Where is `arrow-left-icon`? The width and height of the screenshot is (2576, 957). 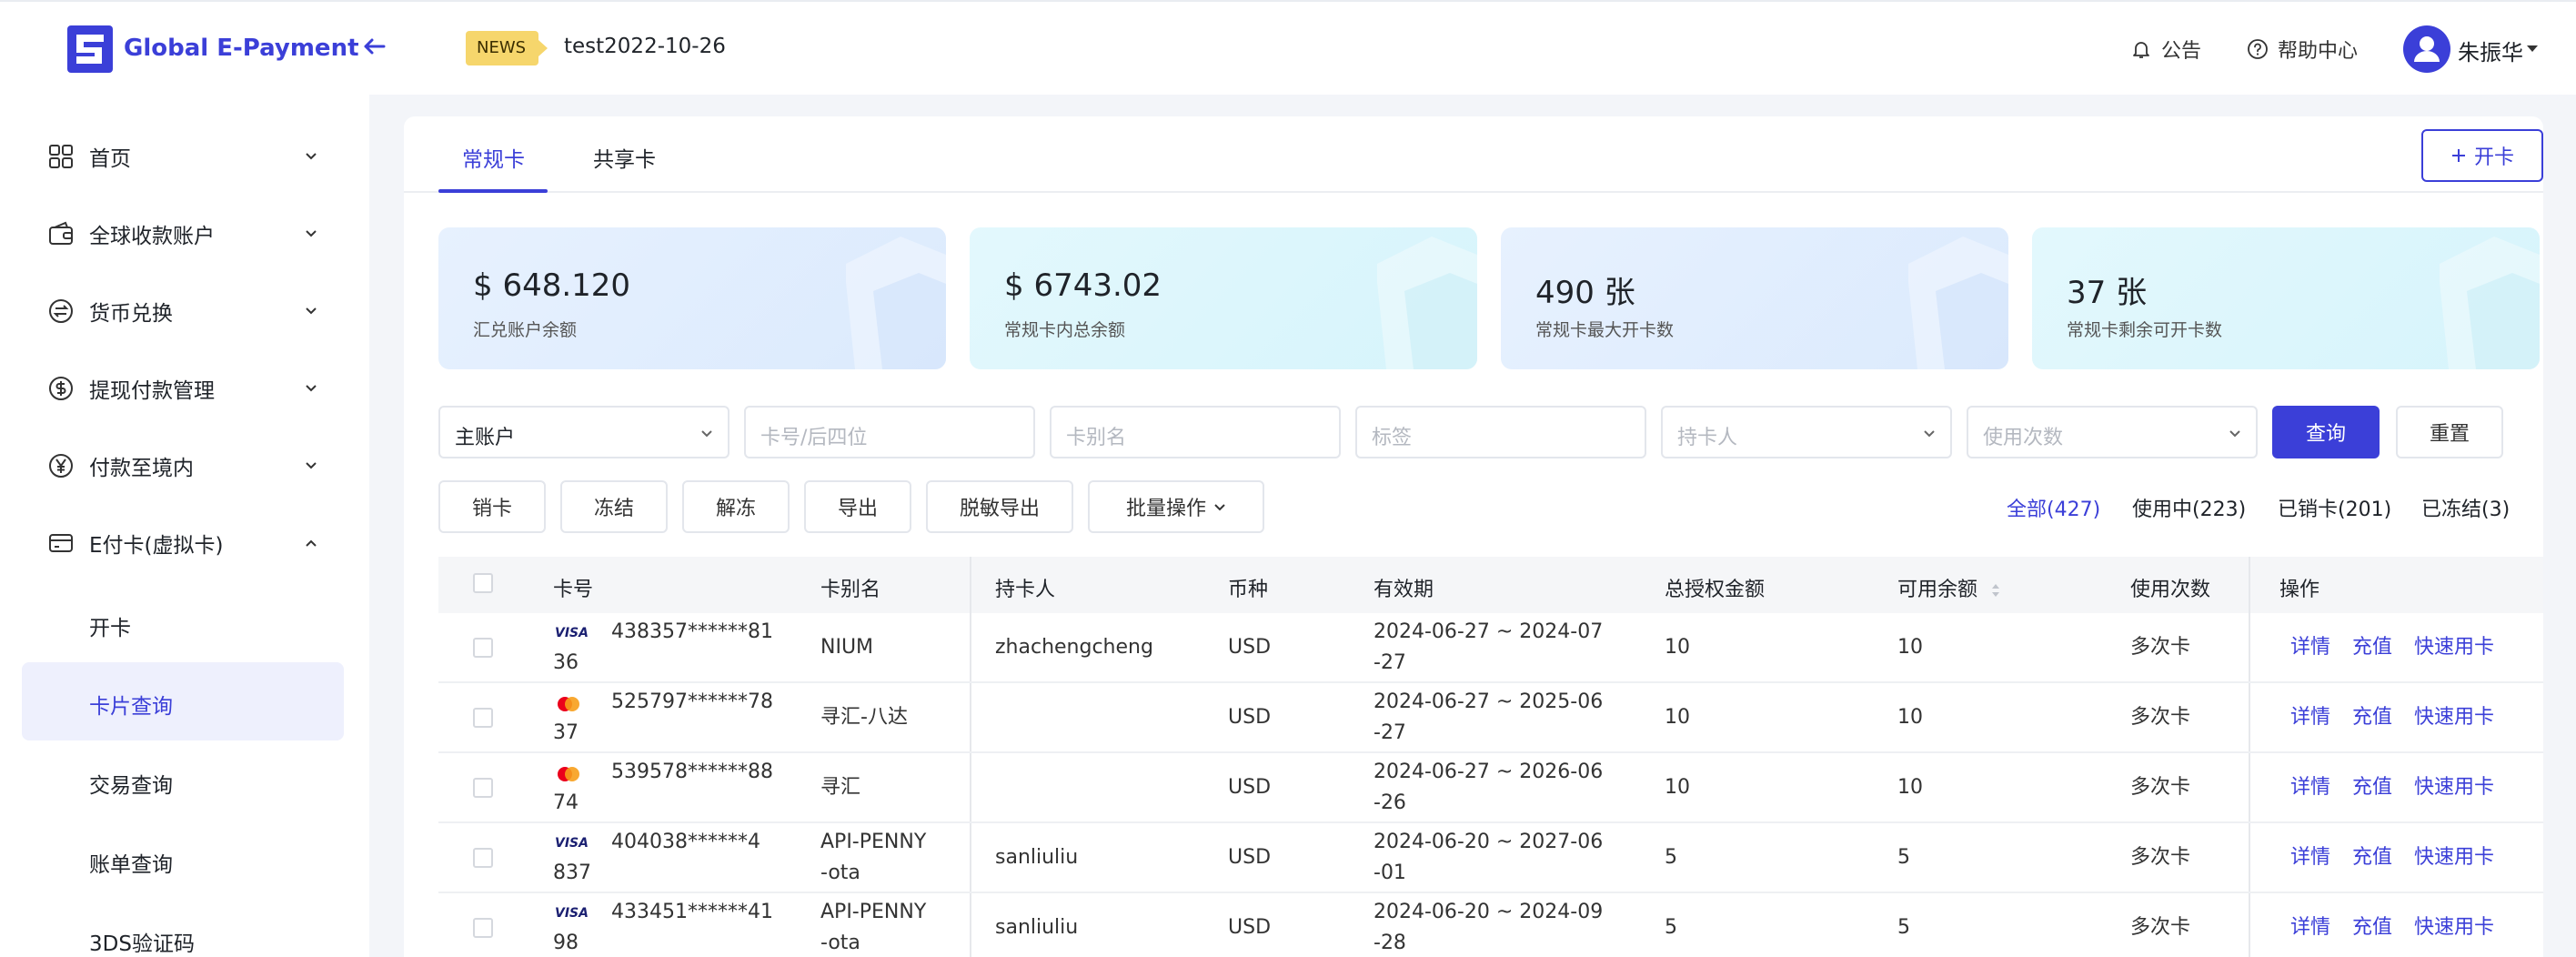 arrow-left-icon is located at coordinates (375, 46).